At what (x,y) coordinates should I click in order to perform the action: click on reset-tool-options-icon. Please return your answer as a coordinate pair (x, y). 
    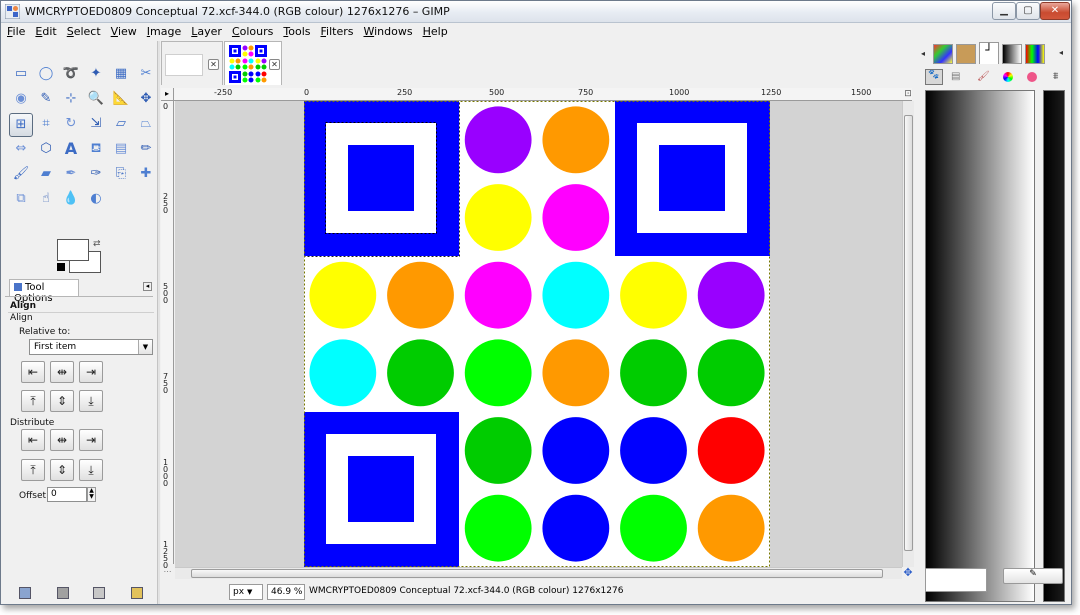
    Looking at the image, I should click on (137, 593).